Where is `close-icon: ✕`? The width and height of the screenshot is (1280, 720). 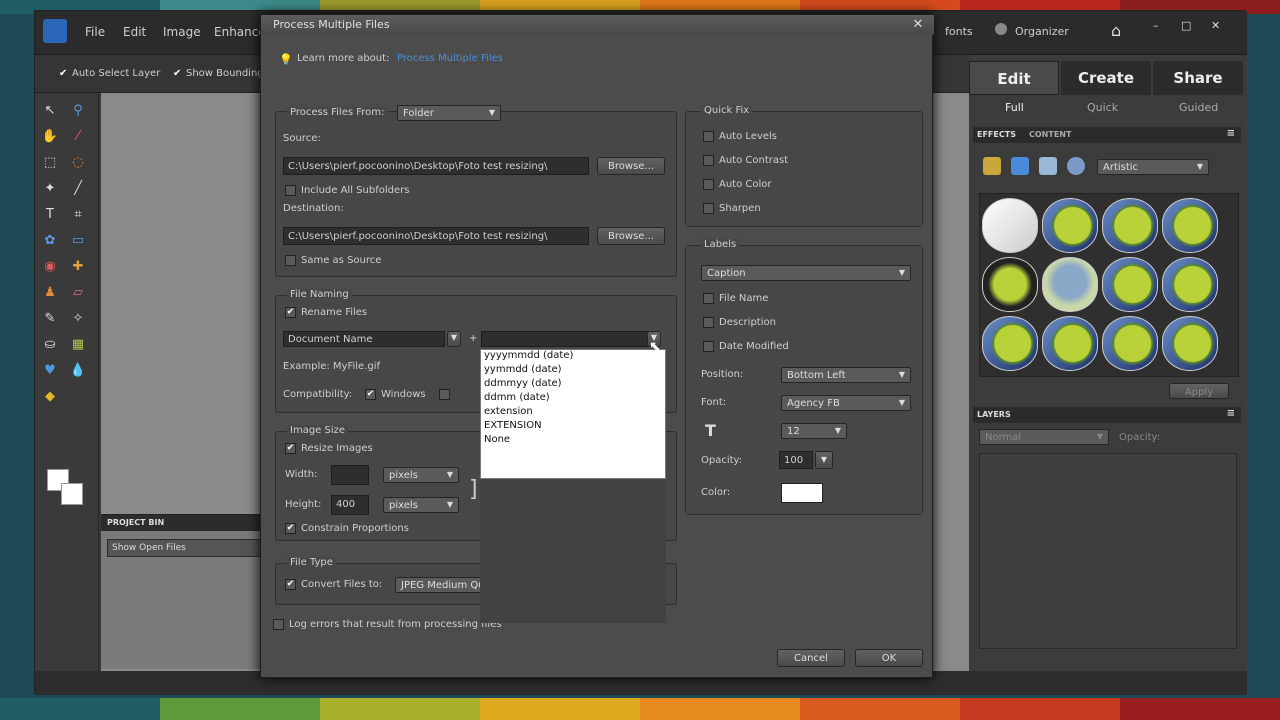
close-icon: ✕ is located at coordinates (918, 25).